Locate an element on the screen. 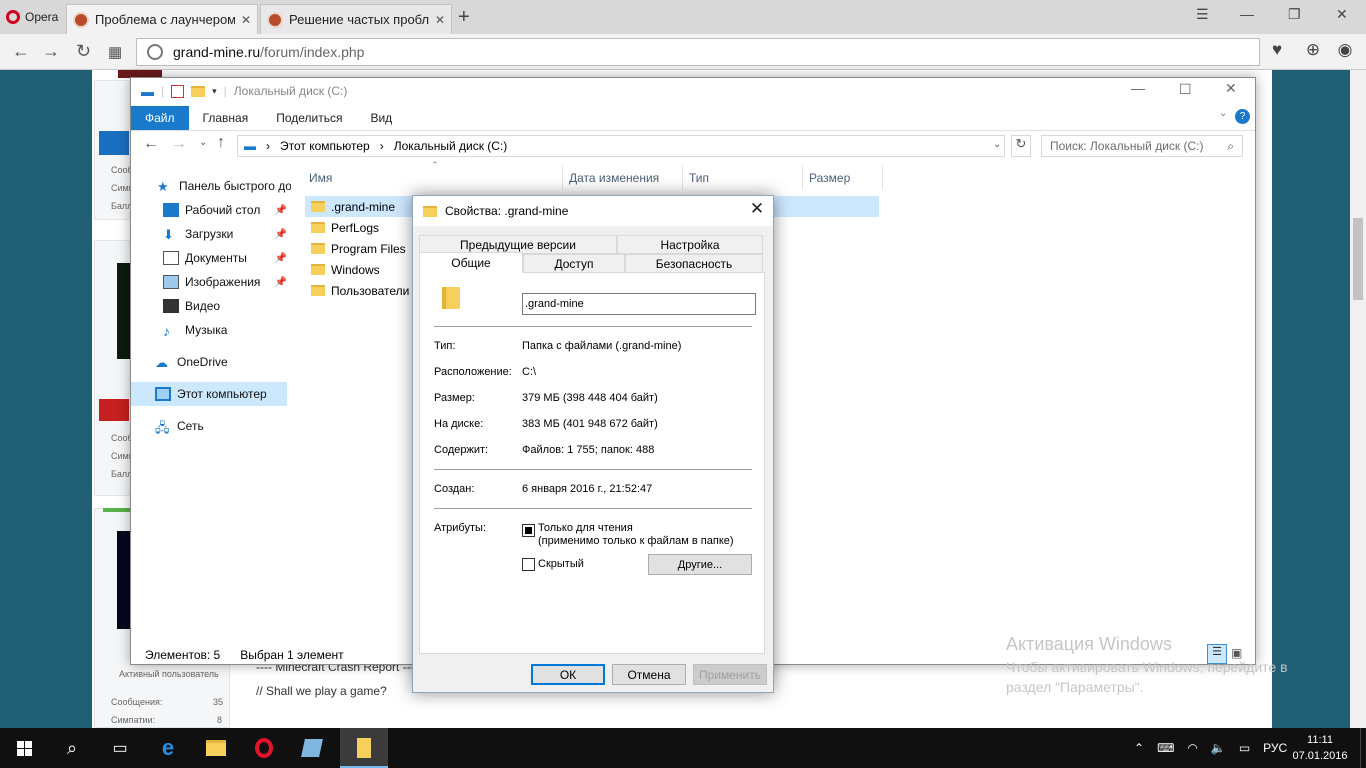  page-scrollbar-thumb is located at coordinates (1358, 259).